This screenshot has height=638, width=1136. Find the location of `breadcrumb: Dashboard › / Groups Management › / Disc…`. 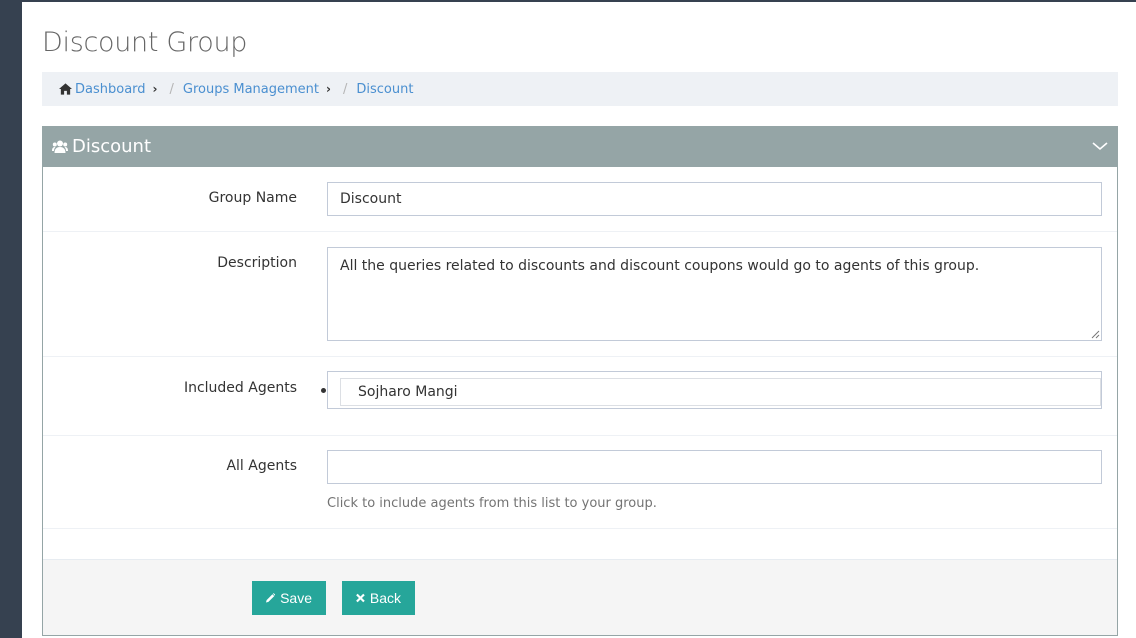

breadcrumb: Dashboard › / Groups Management › / Disc… is located at coordinates (580, 89).